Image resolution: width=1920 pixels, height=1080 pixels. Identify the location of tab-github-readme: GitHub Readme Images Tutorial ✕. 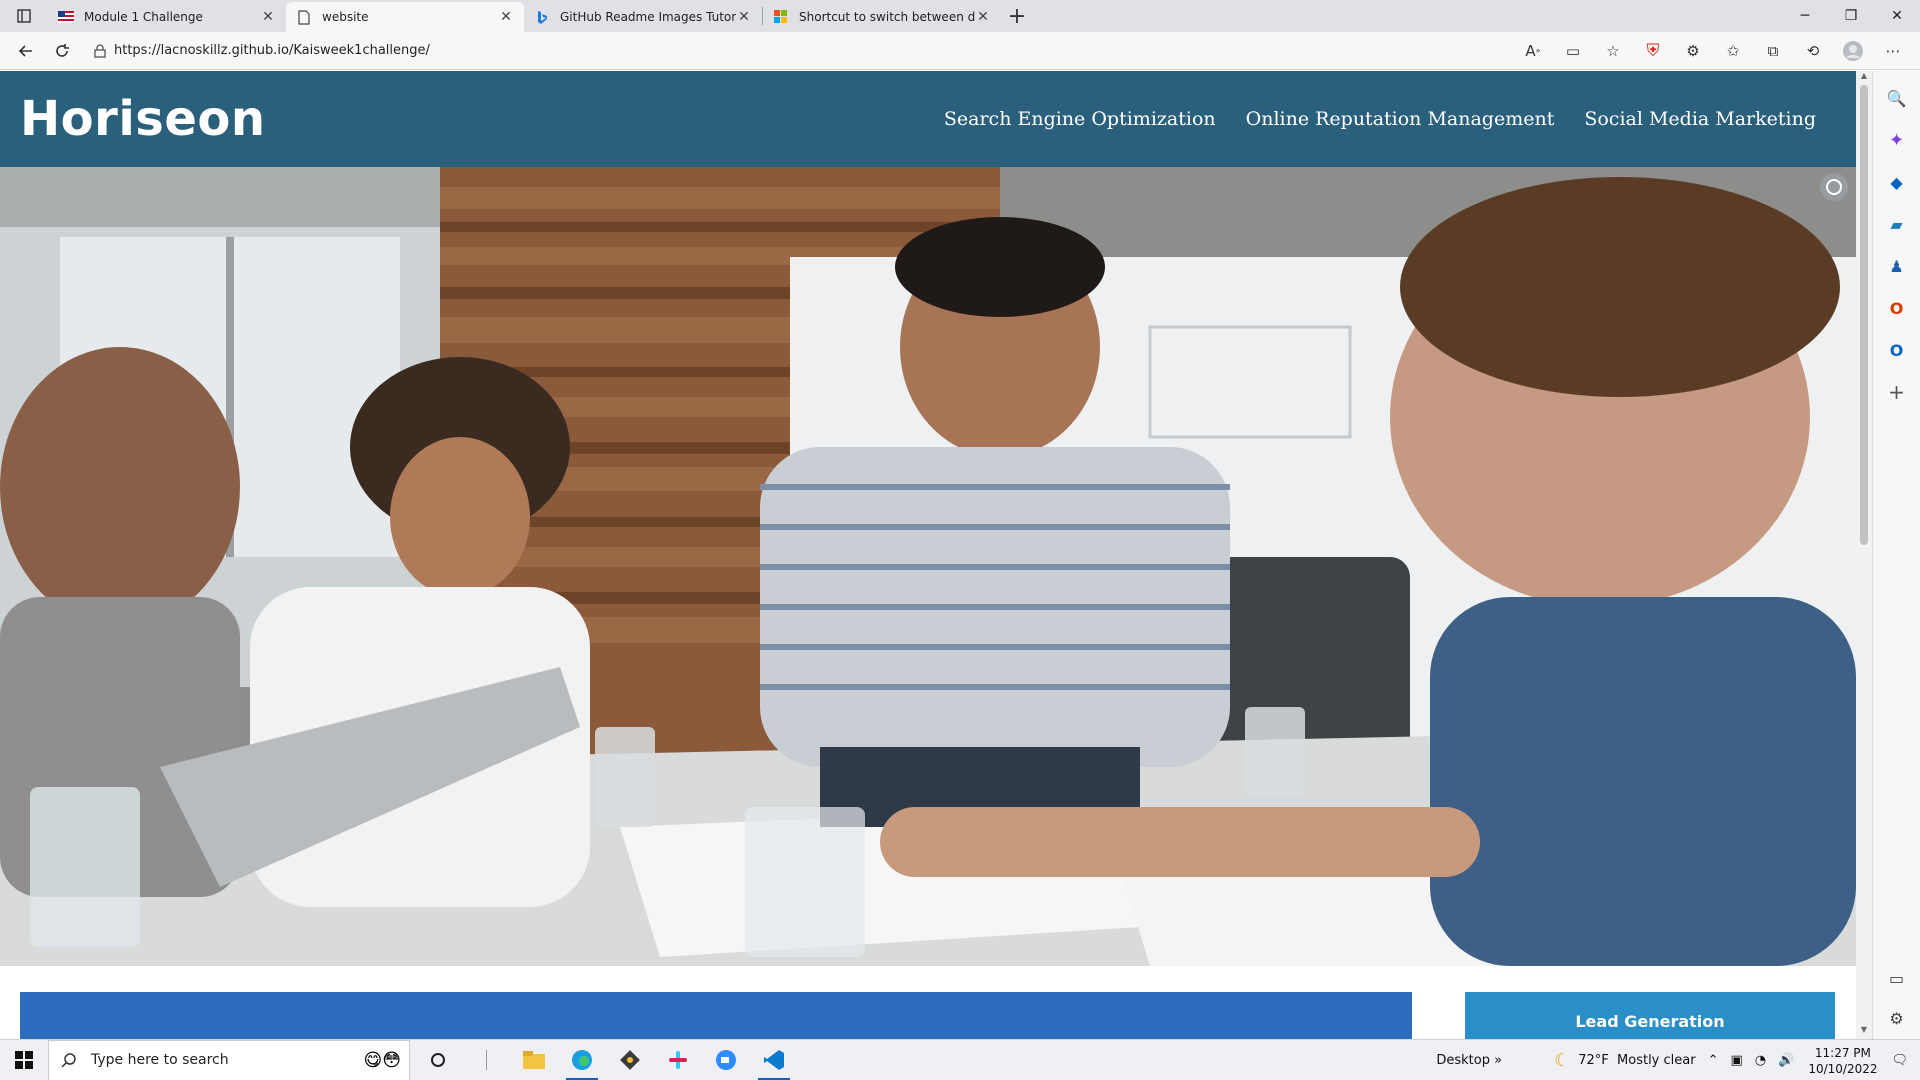
(643, 17).